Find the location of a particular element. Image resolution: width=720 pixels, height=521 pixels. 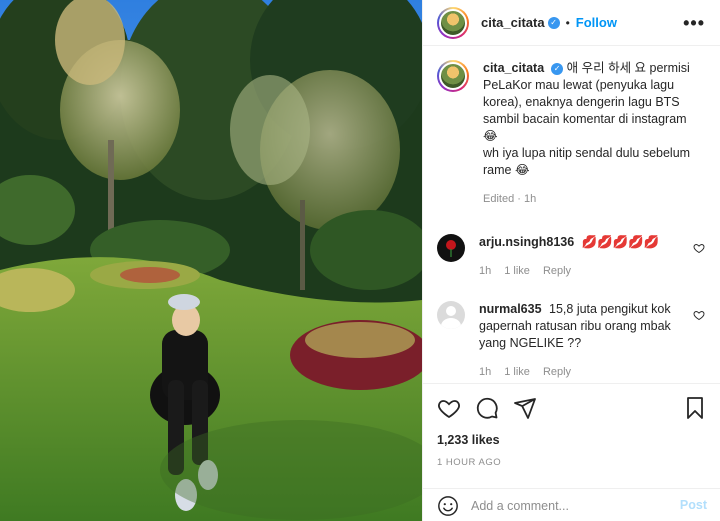

follow-button: Follow is located at coordinates (596, 22).